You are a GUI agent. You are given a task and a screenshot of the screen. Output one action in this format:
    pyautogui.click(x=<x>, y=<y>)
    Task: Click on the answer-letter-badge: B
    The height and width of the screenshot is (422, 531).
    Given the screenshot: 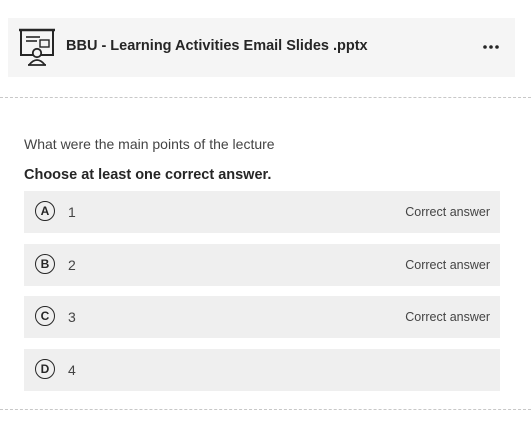 What is the action you would take?
    pyautogui.click(x=45, y=263)
    